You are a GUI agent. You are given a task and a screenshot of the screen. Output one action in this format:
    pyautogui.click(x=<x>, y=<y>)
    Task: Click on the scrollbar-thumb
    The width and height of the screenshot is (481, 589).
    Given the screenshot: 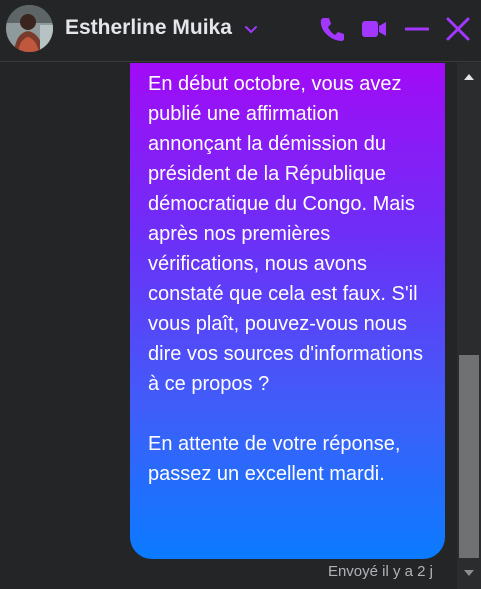 What is the action you would take?
    pyautogui.click(x=469, y=456)
    